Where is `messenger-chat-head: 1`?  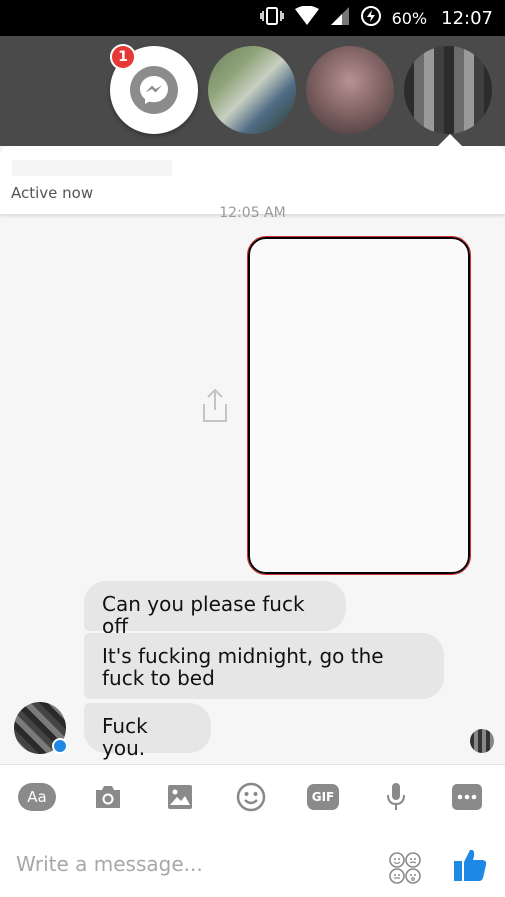
messenger-chat-head: 1 is located at coordinates (154, 89).